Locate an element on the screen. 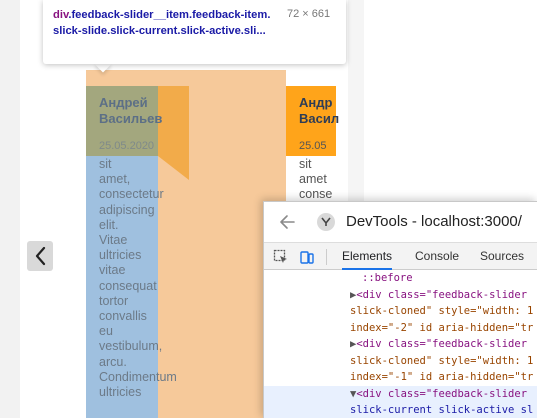 The height and width of the screenshot is (418, 537). slider-prev-button is located at coordinates (40, 256).